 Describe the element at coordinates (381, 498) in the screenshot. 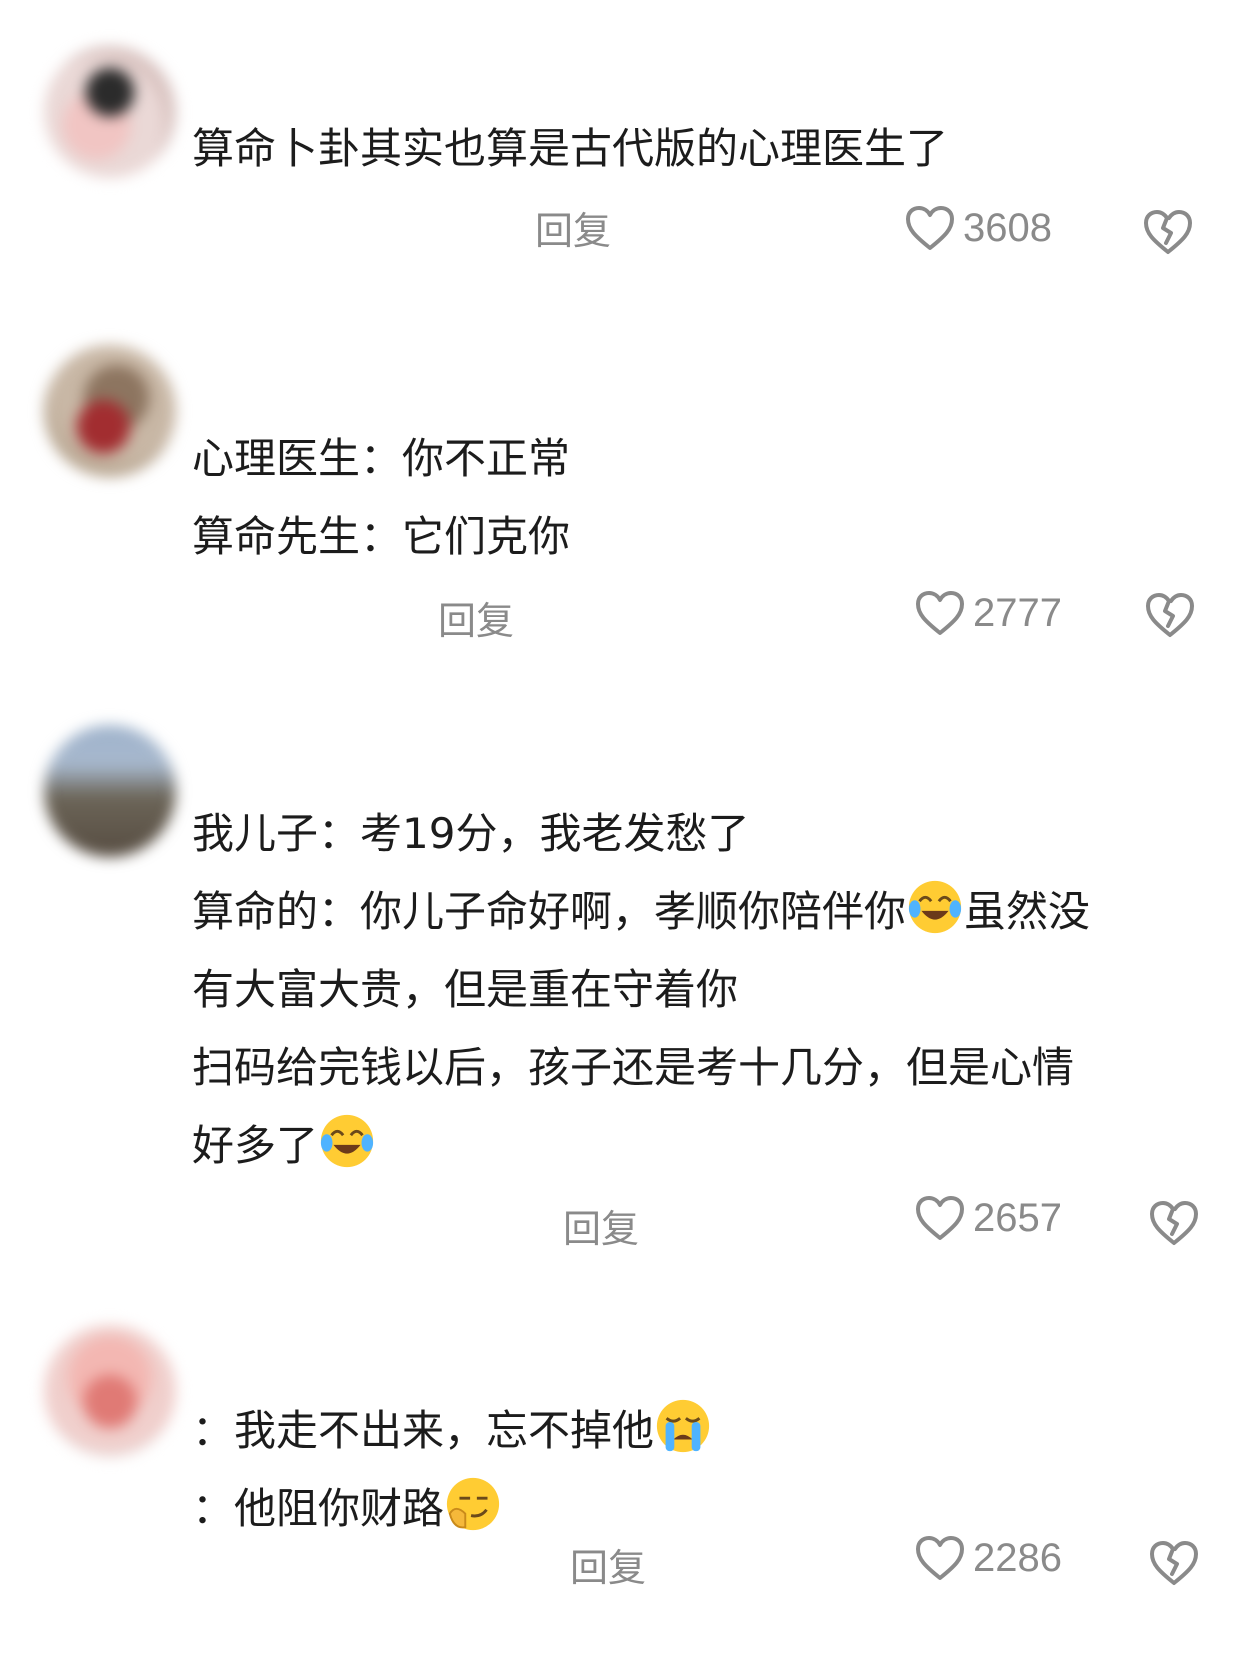

I see `comment-text: 心理医生：你不正常 算命先生：它们克你` at that location.